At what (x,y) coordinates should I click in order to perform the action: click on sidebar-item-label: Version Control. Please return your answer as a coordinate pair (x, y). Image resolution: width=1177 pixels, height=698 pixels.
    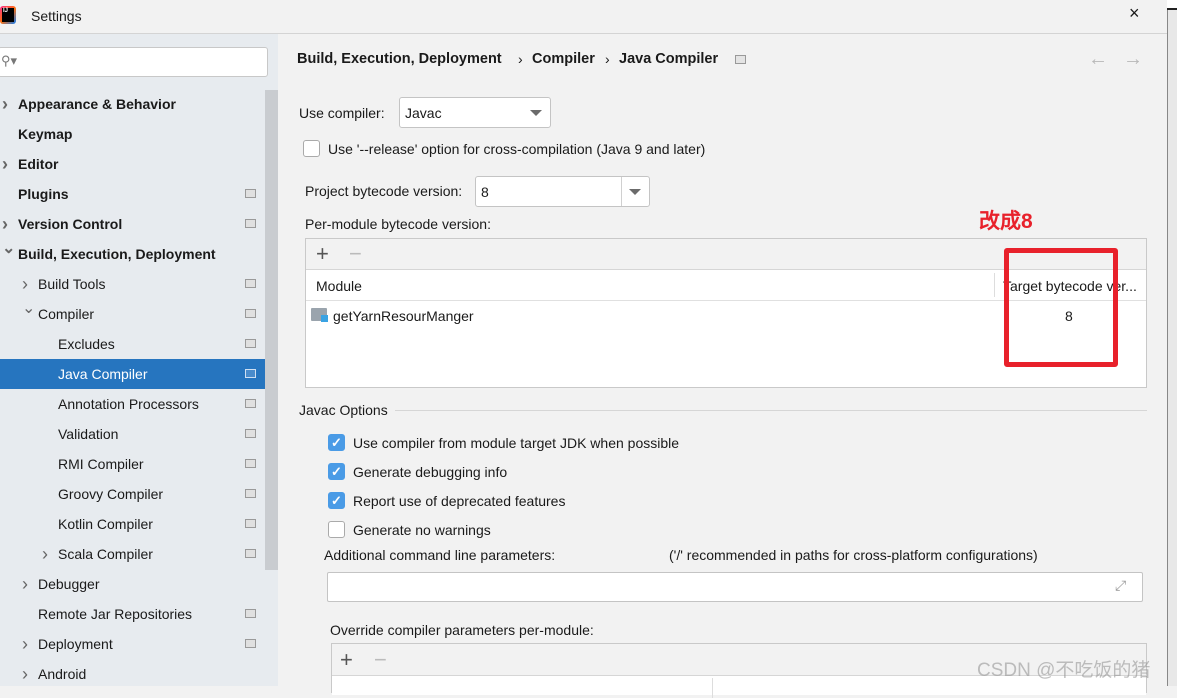
    Looking at the image, I should click on (70, 224).